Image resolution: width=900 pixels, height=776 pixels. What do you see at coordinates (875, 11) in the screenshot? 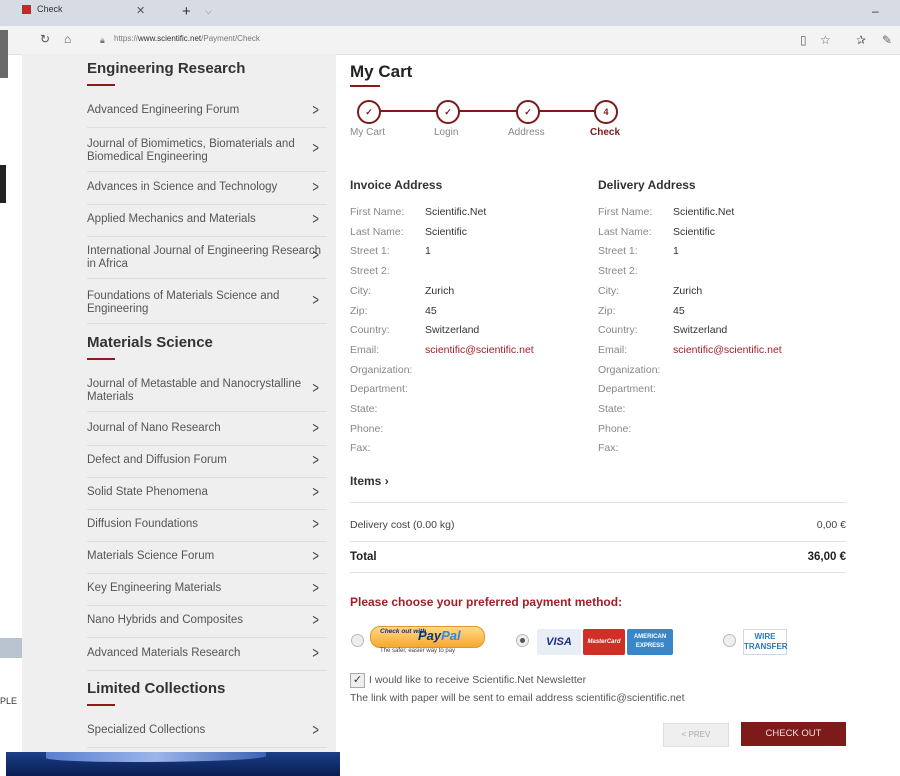
I see `minimize-icon: –` at bounding box center [875, 11].